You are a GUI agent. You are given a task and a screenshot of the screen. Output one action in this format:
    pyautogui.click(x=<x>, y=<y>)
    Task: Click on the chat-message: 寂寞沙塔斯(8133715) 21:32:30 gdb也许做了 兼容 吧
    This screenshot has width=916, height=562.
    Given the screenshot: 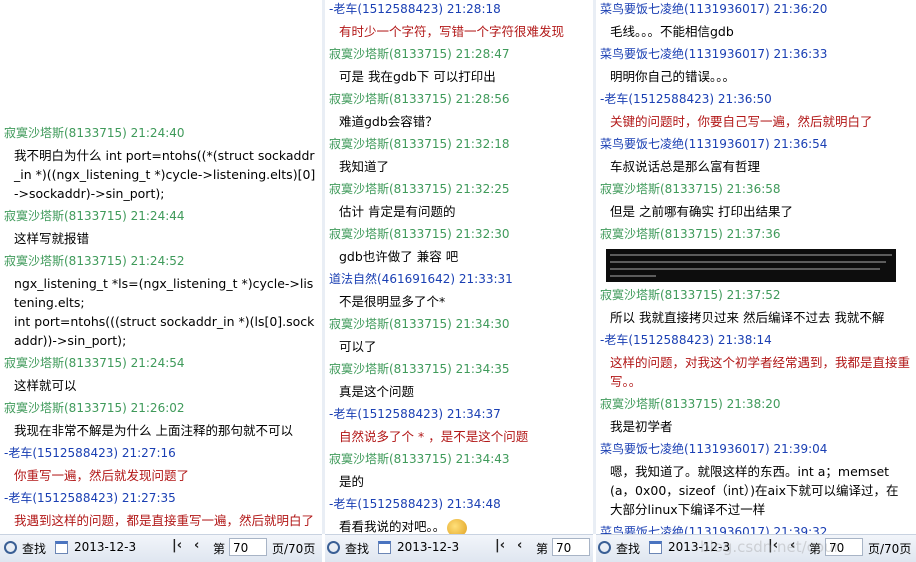 What is the action you would take?
    pyautogui.click(x=459, y=247)
    